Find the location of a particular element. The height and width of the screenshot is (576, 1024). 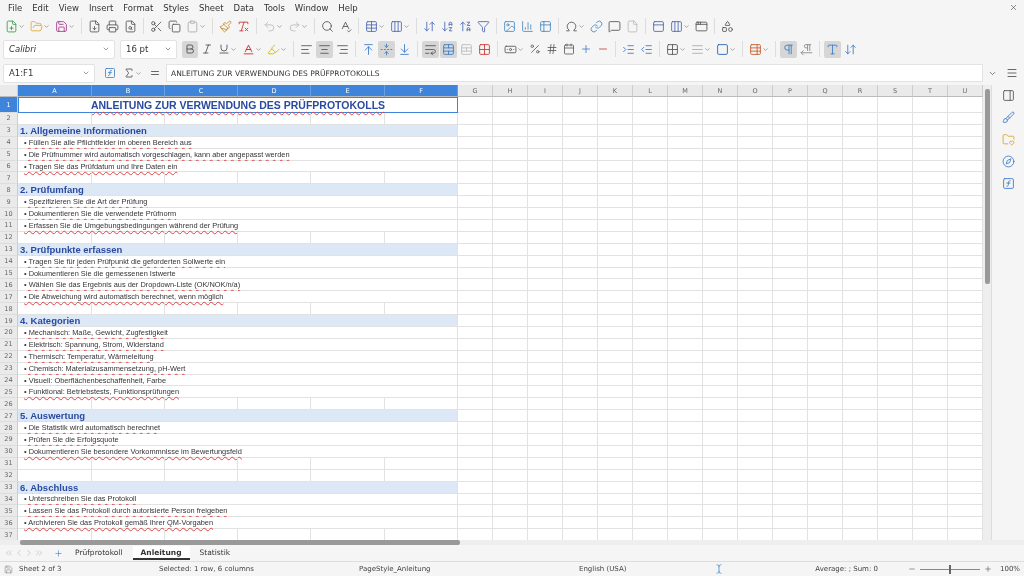

font-name-field: Calibri is located at coordinates (59, 49).